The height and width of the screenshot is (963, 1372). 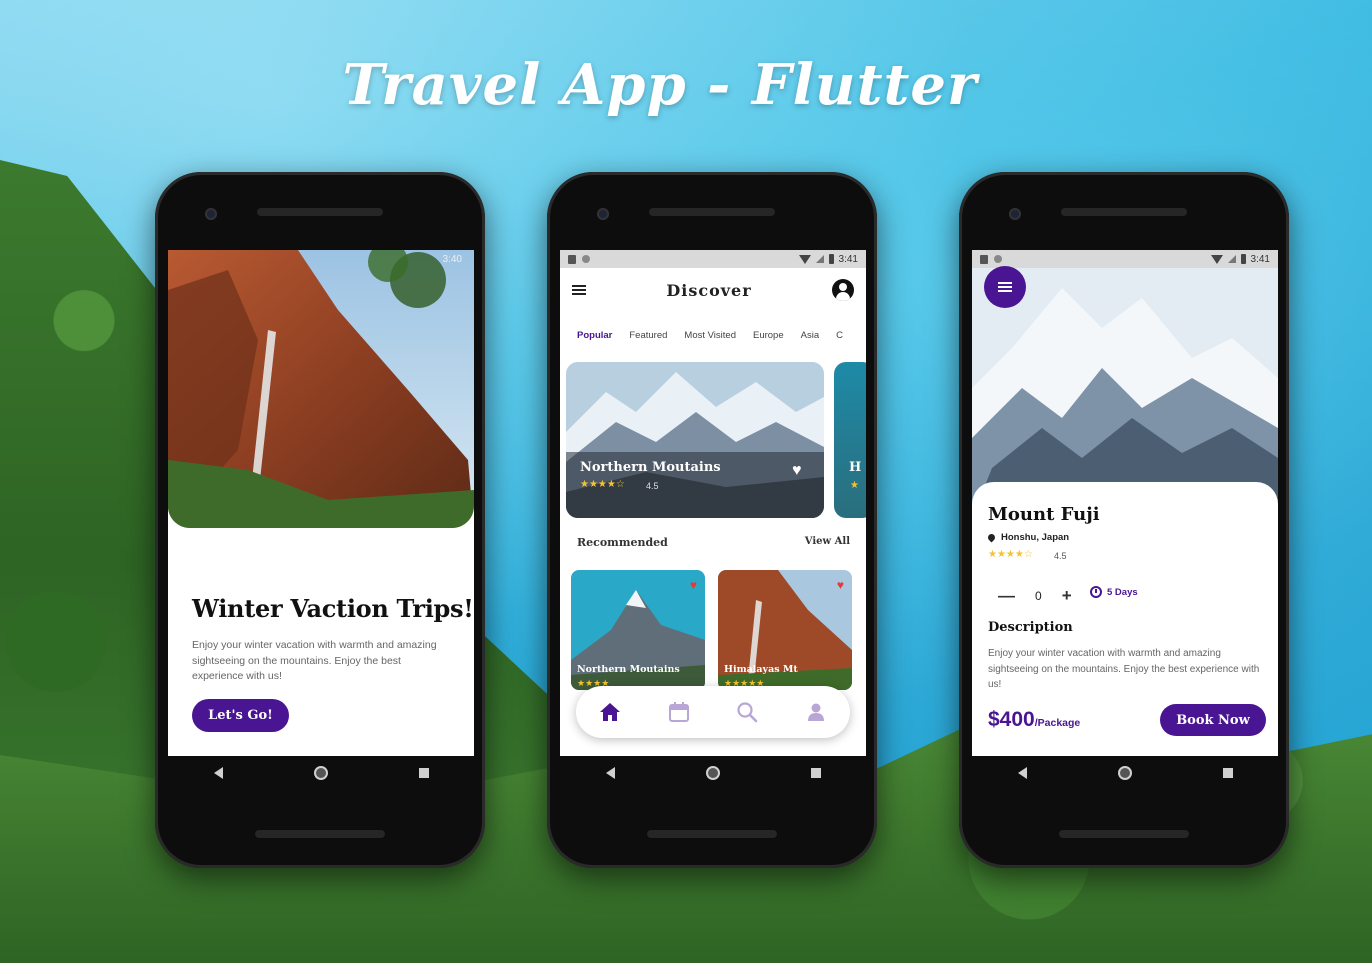 What do you see at coordinates (827, 541) in the screenshot?
I see `view-all-link: View All` at bounding box center [827, 541].